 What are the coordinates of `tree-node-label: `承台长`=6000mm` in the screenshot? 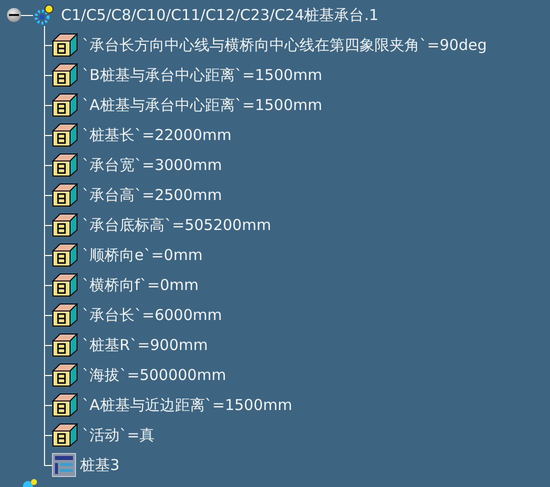 It's located at (152, 315).